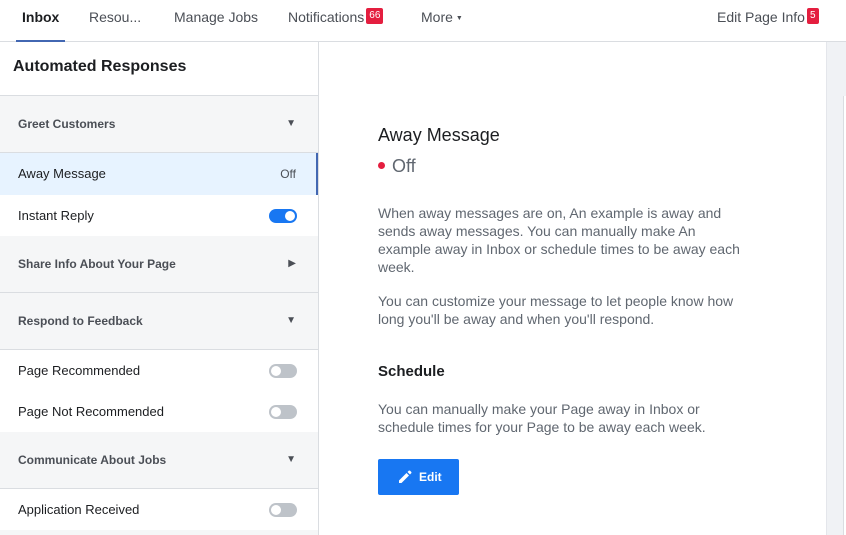 Image resolution: width=846 pixels, height=535 pixels. Describe the element at coordinates (159, 124) in the screenshot. I see `section-greet-customers: Greet Customers ▼` at that location.